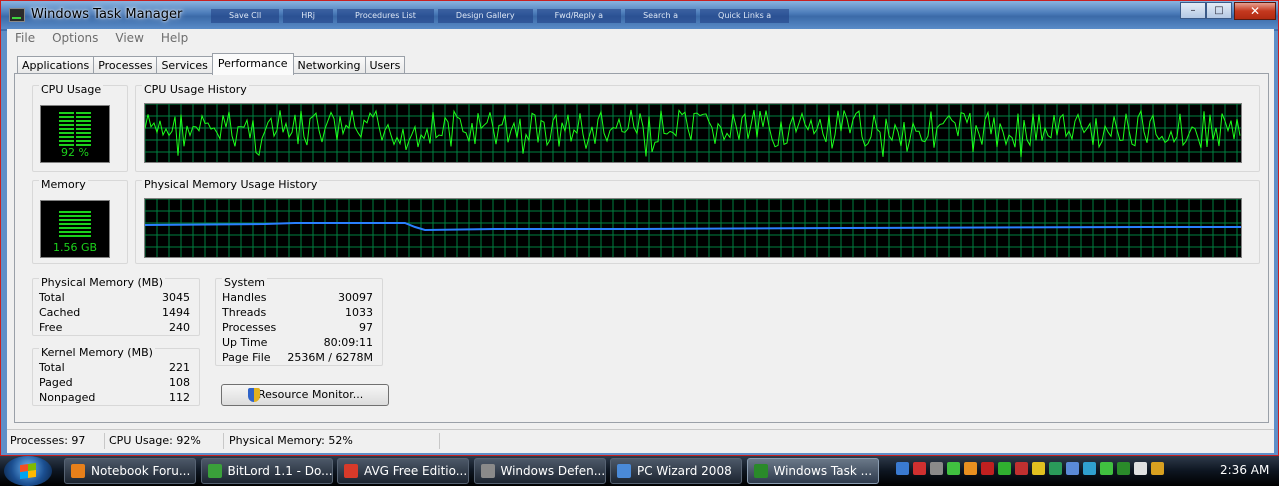 This screenshot has width=1279, height=486. What do you see at coordinates (75, 247) in the screenshot?
I see `memory-value: 1.56 GB` at bounding box center [75, 247].